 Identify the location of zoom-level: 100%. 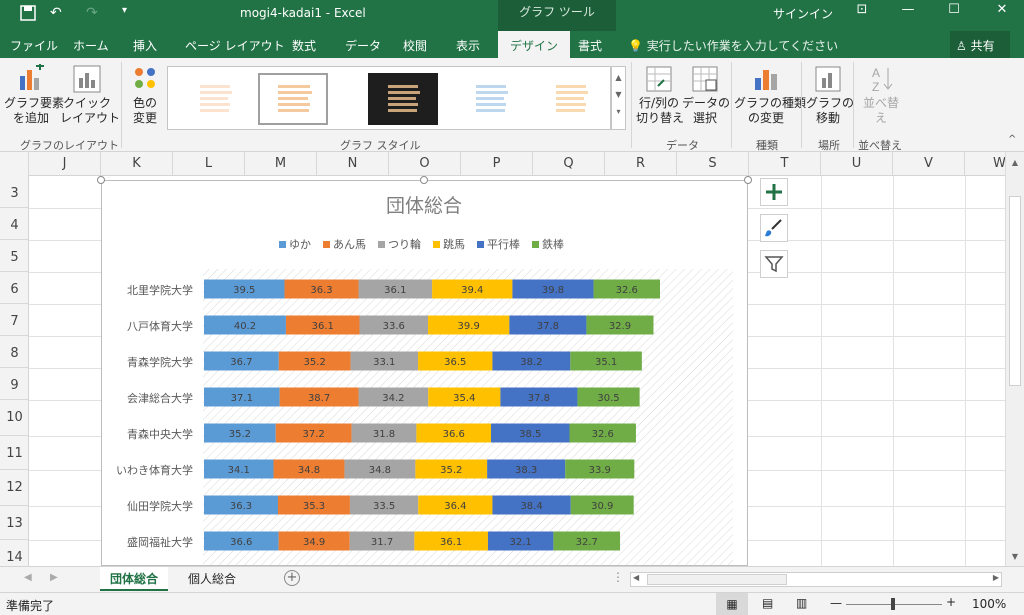
(989, 604).